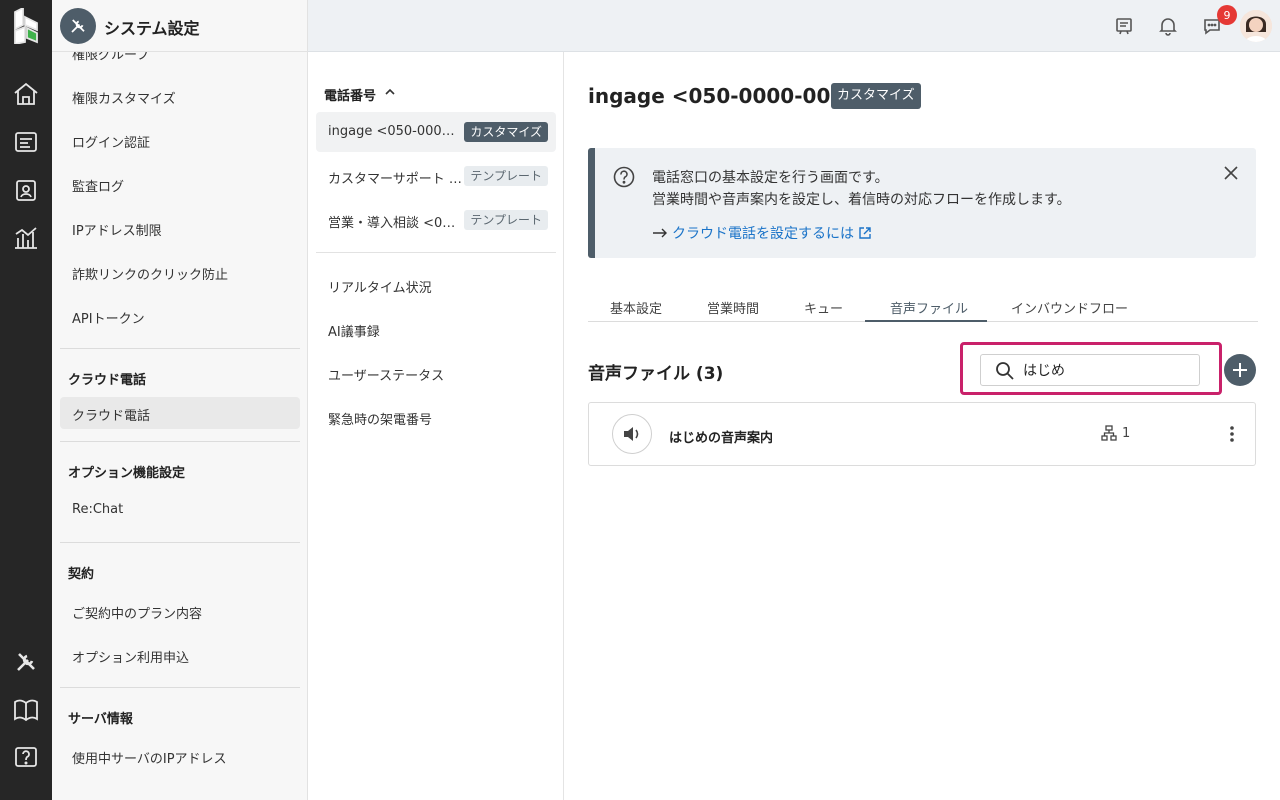 This screenshot has height=800, width=1280. What do you see at coordinates (929, 307) in the screenshot?
I see `tab-audio-files: 音声ファイル` at bounding box center [929, 307].